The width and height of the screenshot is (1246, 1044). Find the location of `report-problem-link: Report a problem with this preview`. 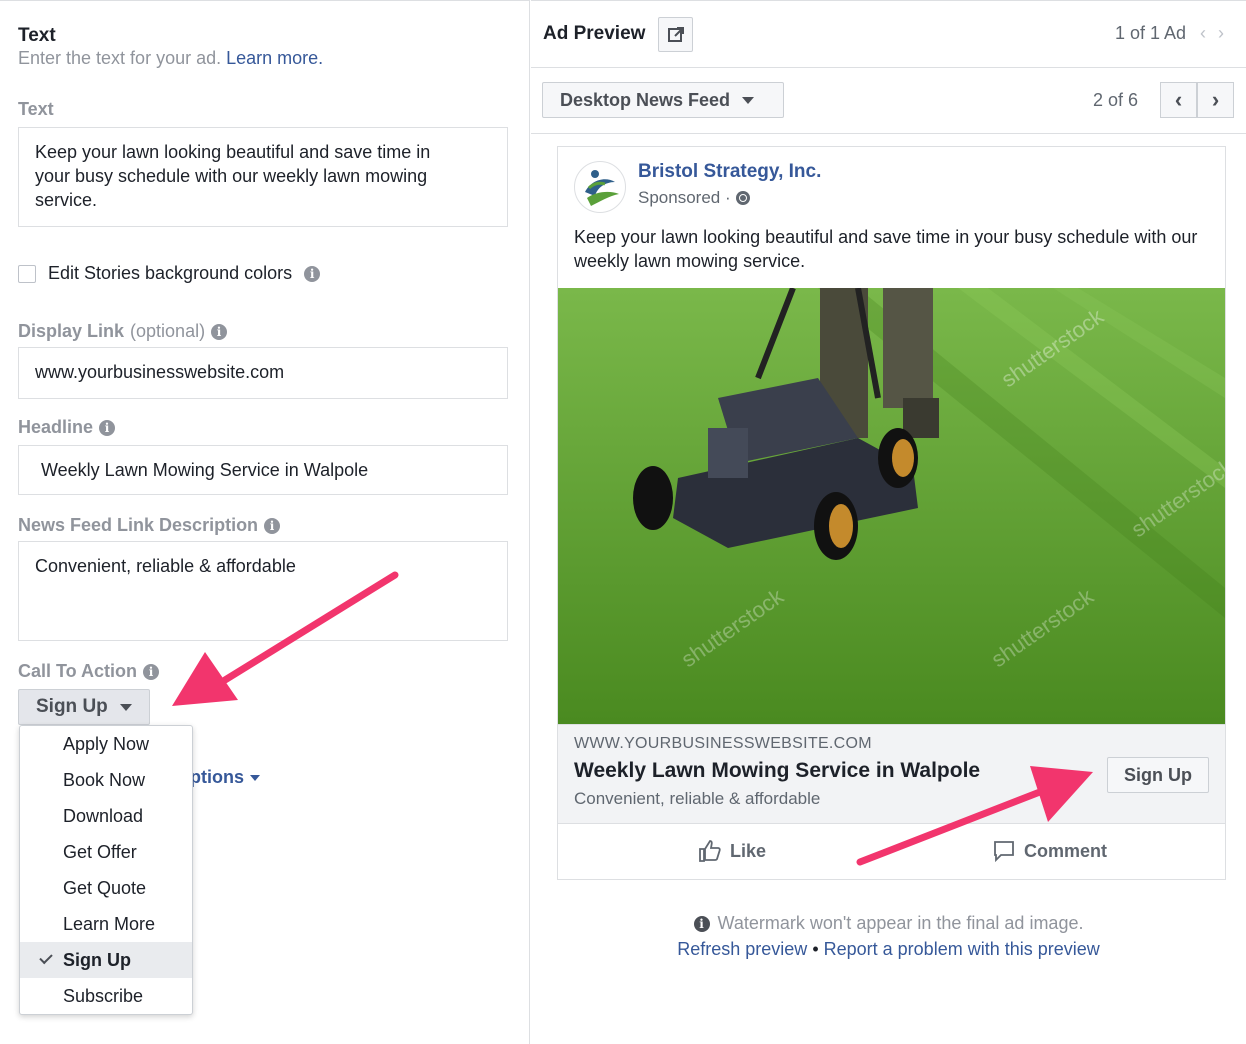

report-problem-link: Report a problem with this preview is located at coordinates (962, 949).